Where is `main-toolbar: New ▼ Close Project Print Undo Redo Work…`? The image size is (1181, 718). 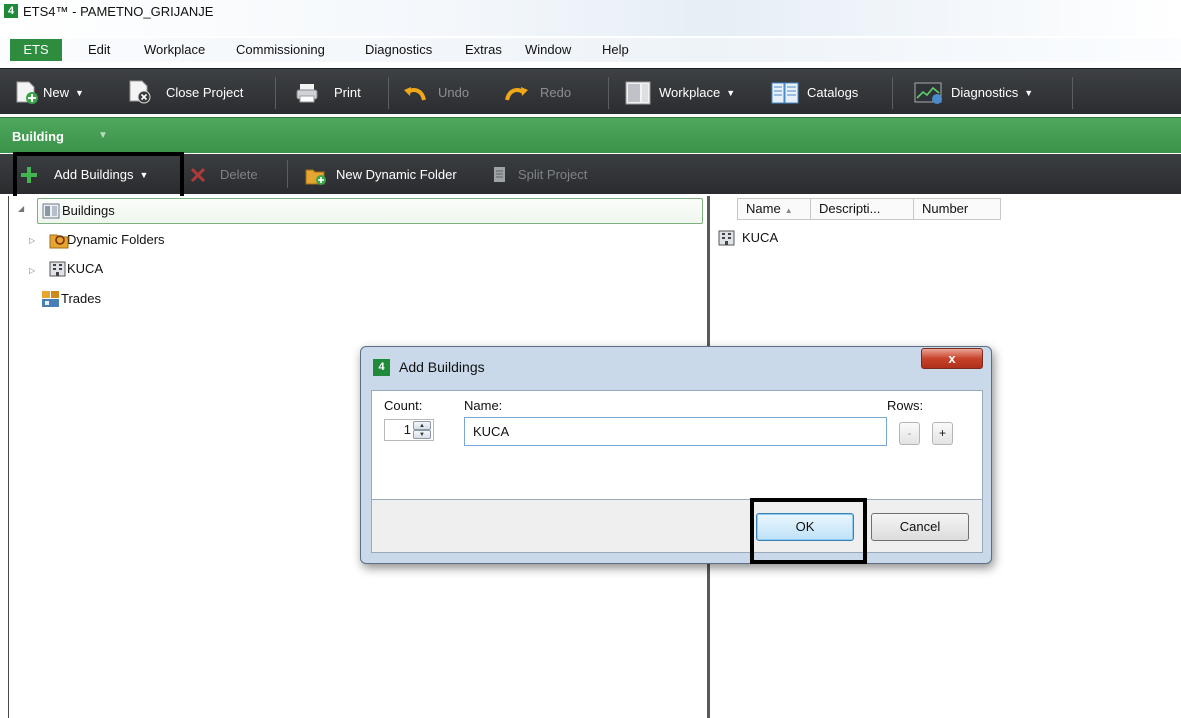
main-toolbar: New ▼ Close Project Print Undo Redo Work… is located at coordinates (590, 91).